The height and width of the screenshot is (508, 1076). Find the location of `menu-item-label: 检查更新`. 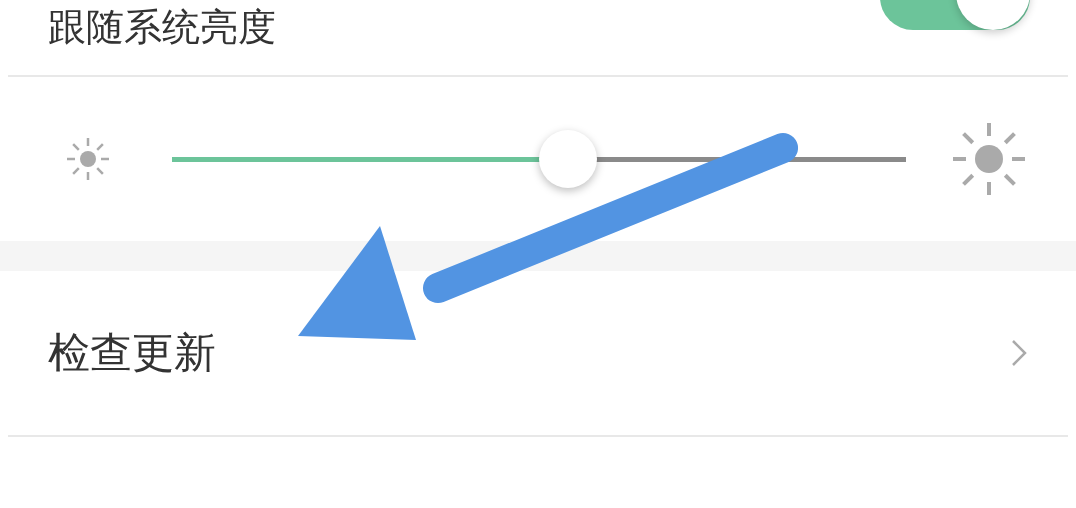

menu-item-label: 检查更新 is located at coordinates (132, 353).